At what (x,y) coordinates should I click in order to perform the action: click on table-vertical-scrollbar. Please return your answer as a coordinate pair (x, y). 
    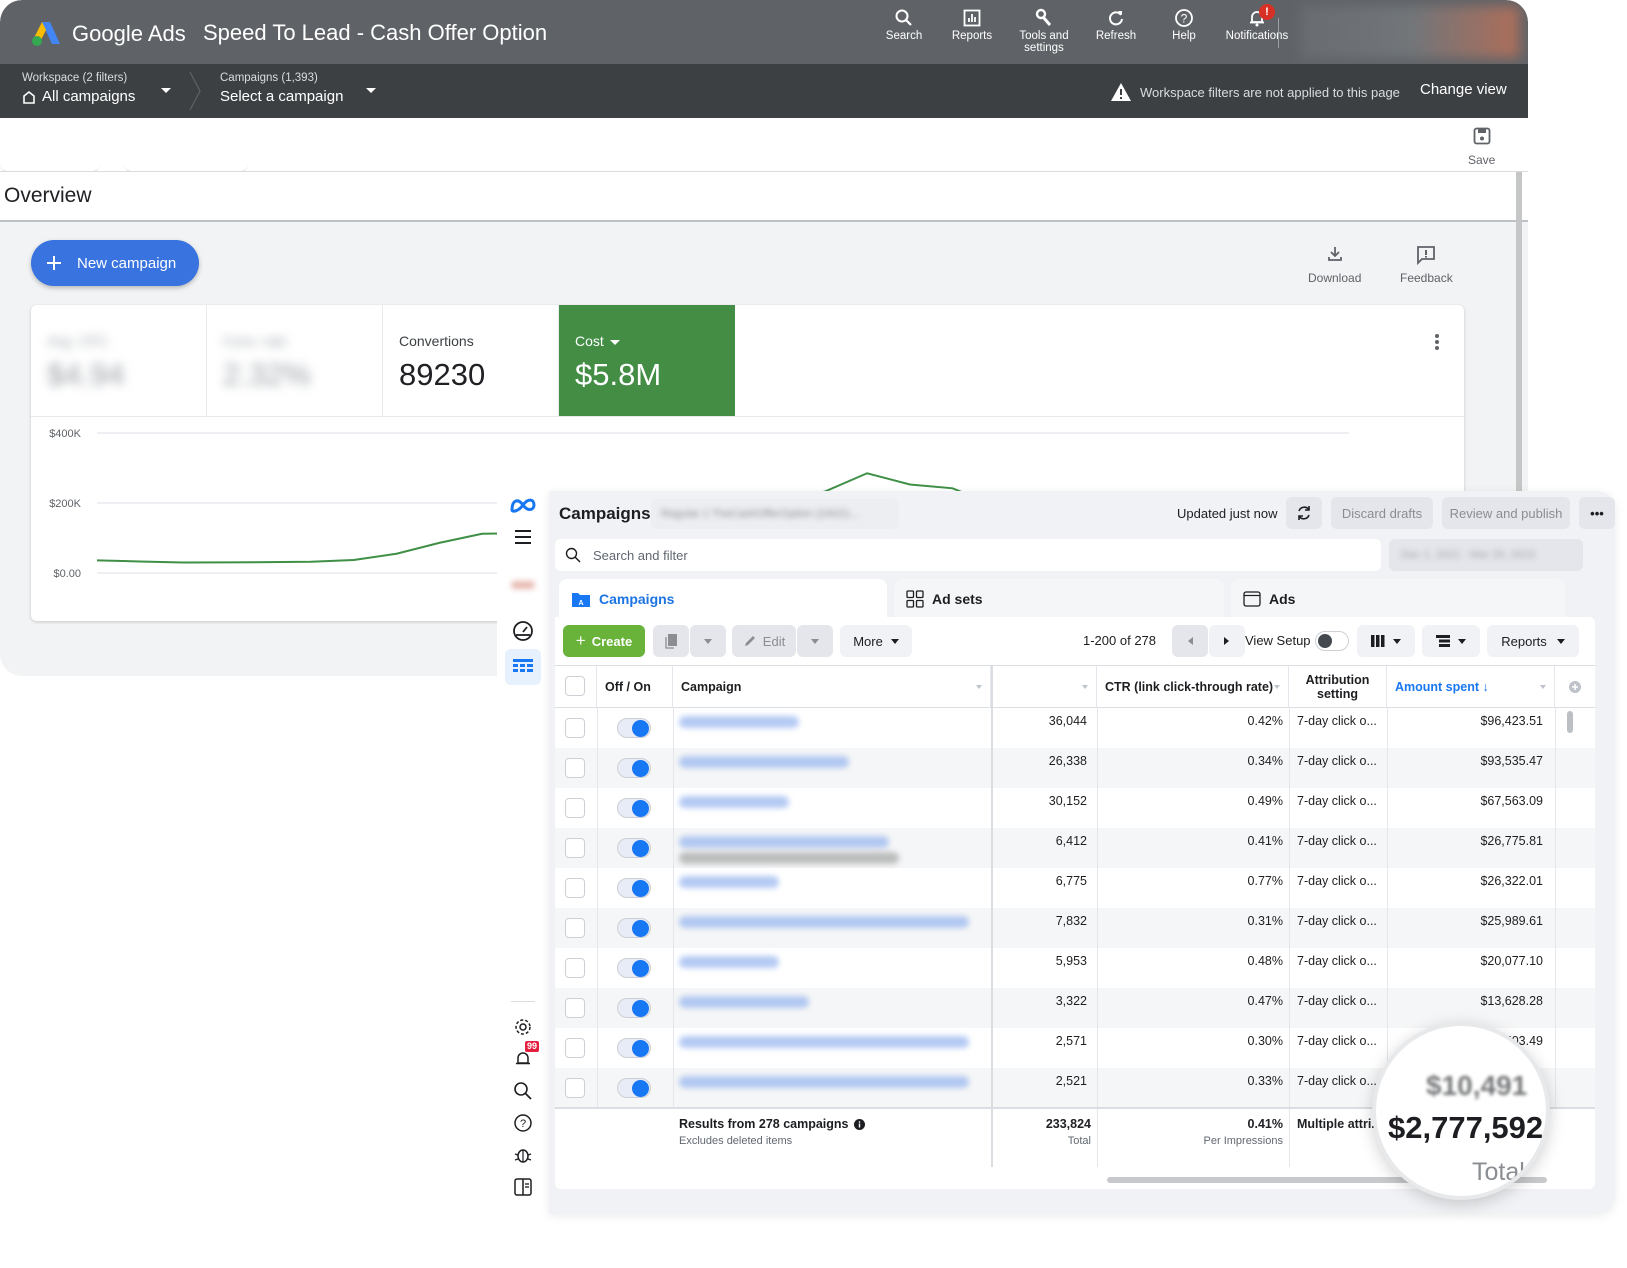
    Looking at the image, I should click on (1570, 722).